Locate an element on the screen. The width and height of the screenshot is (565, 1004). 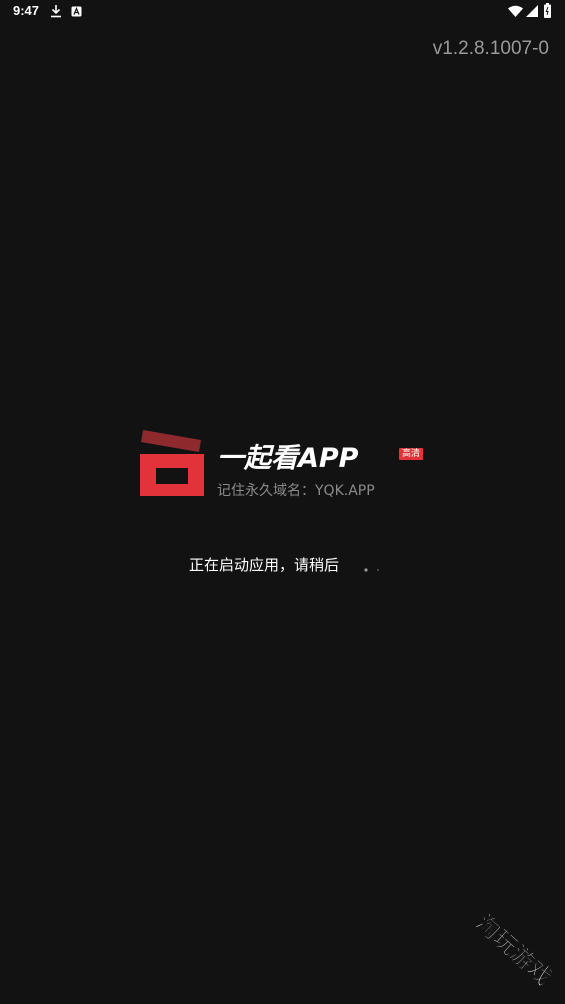
app-logo: 一起看APP 高清 记住永久域名：YQK.APP is located at coordinates (289, 464).